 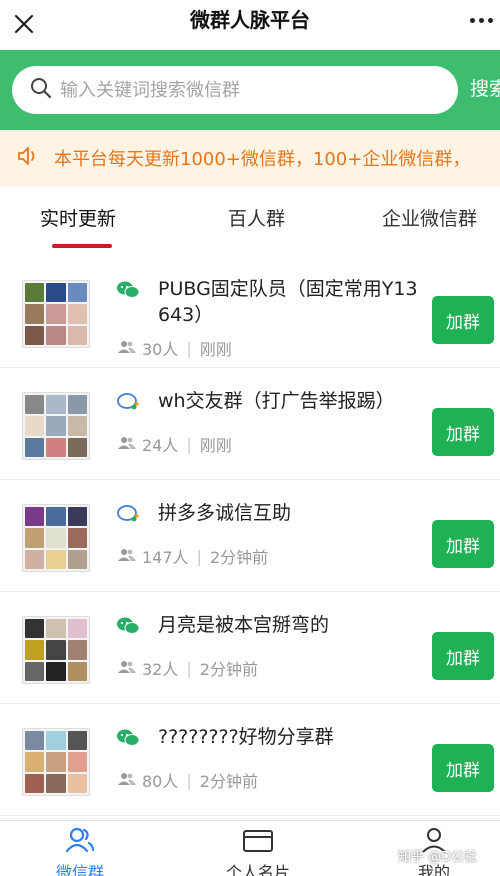 I want to click on top-nav-bar: 微群人脉平台, so click(x=250, y=25).